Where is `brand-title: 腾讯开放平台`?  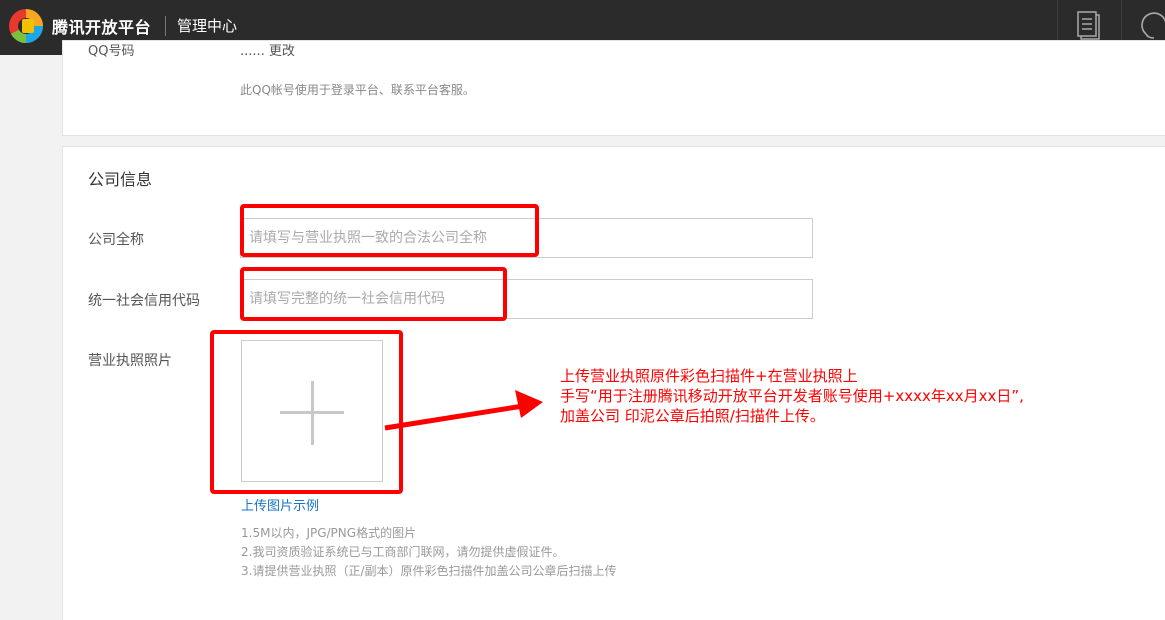 brand-title: 腾讯开放平台 is located at coordinates (101, 26).